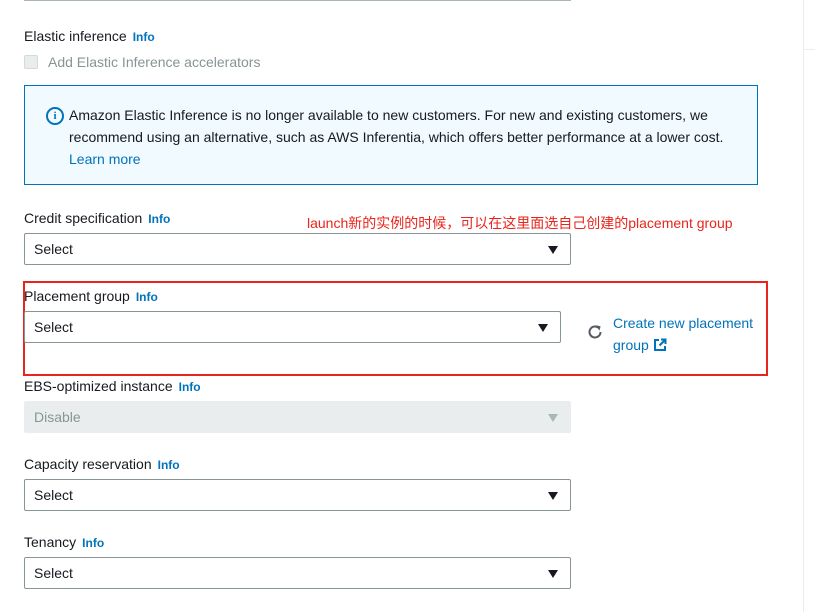  I want to click on capacity-reservation-value: Select, so click(53, 495).